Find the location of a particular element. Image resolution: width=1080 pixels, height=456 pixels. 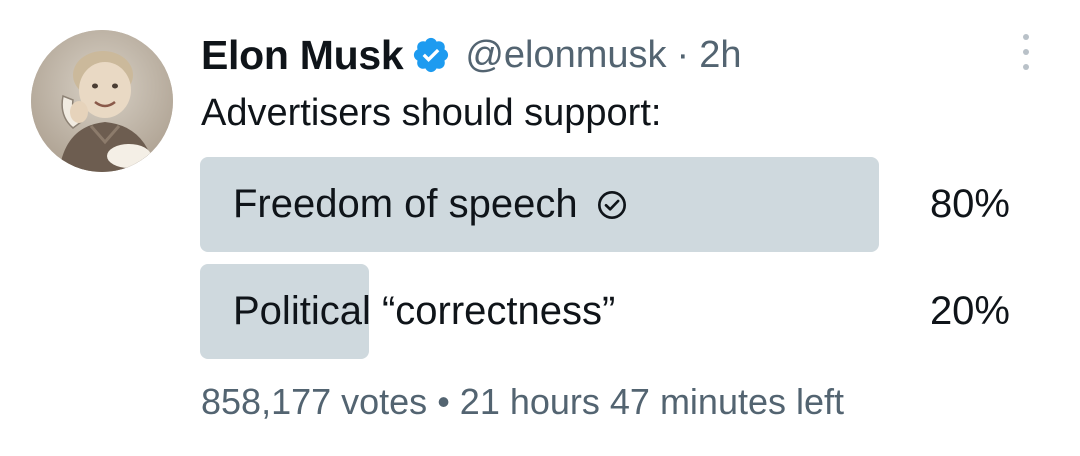

verified-badge-icon is located at coordinates (431, 55).